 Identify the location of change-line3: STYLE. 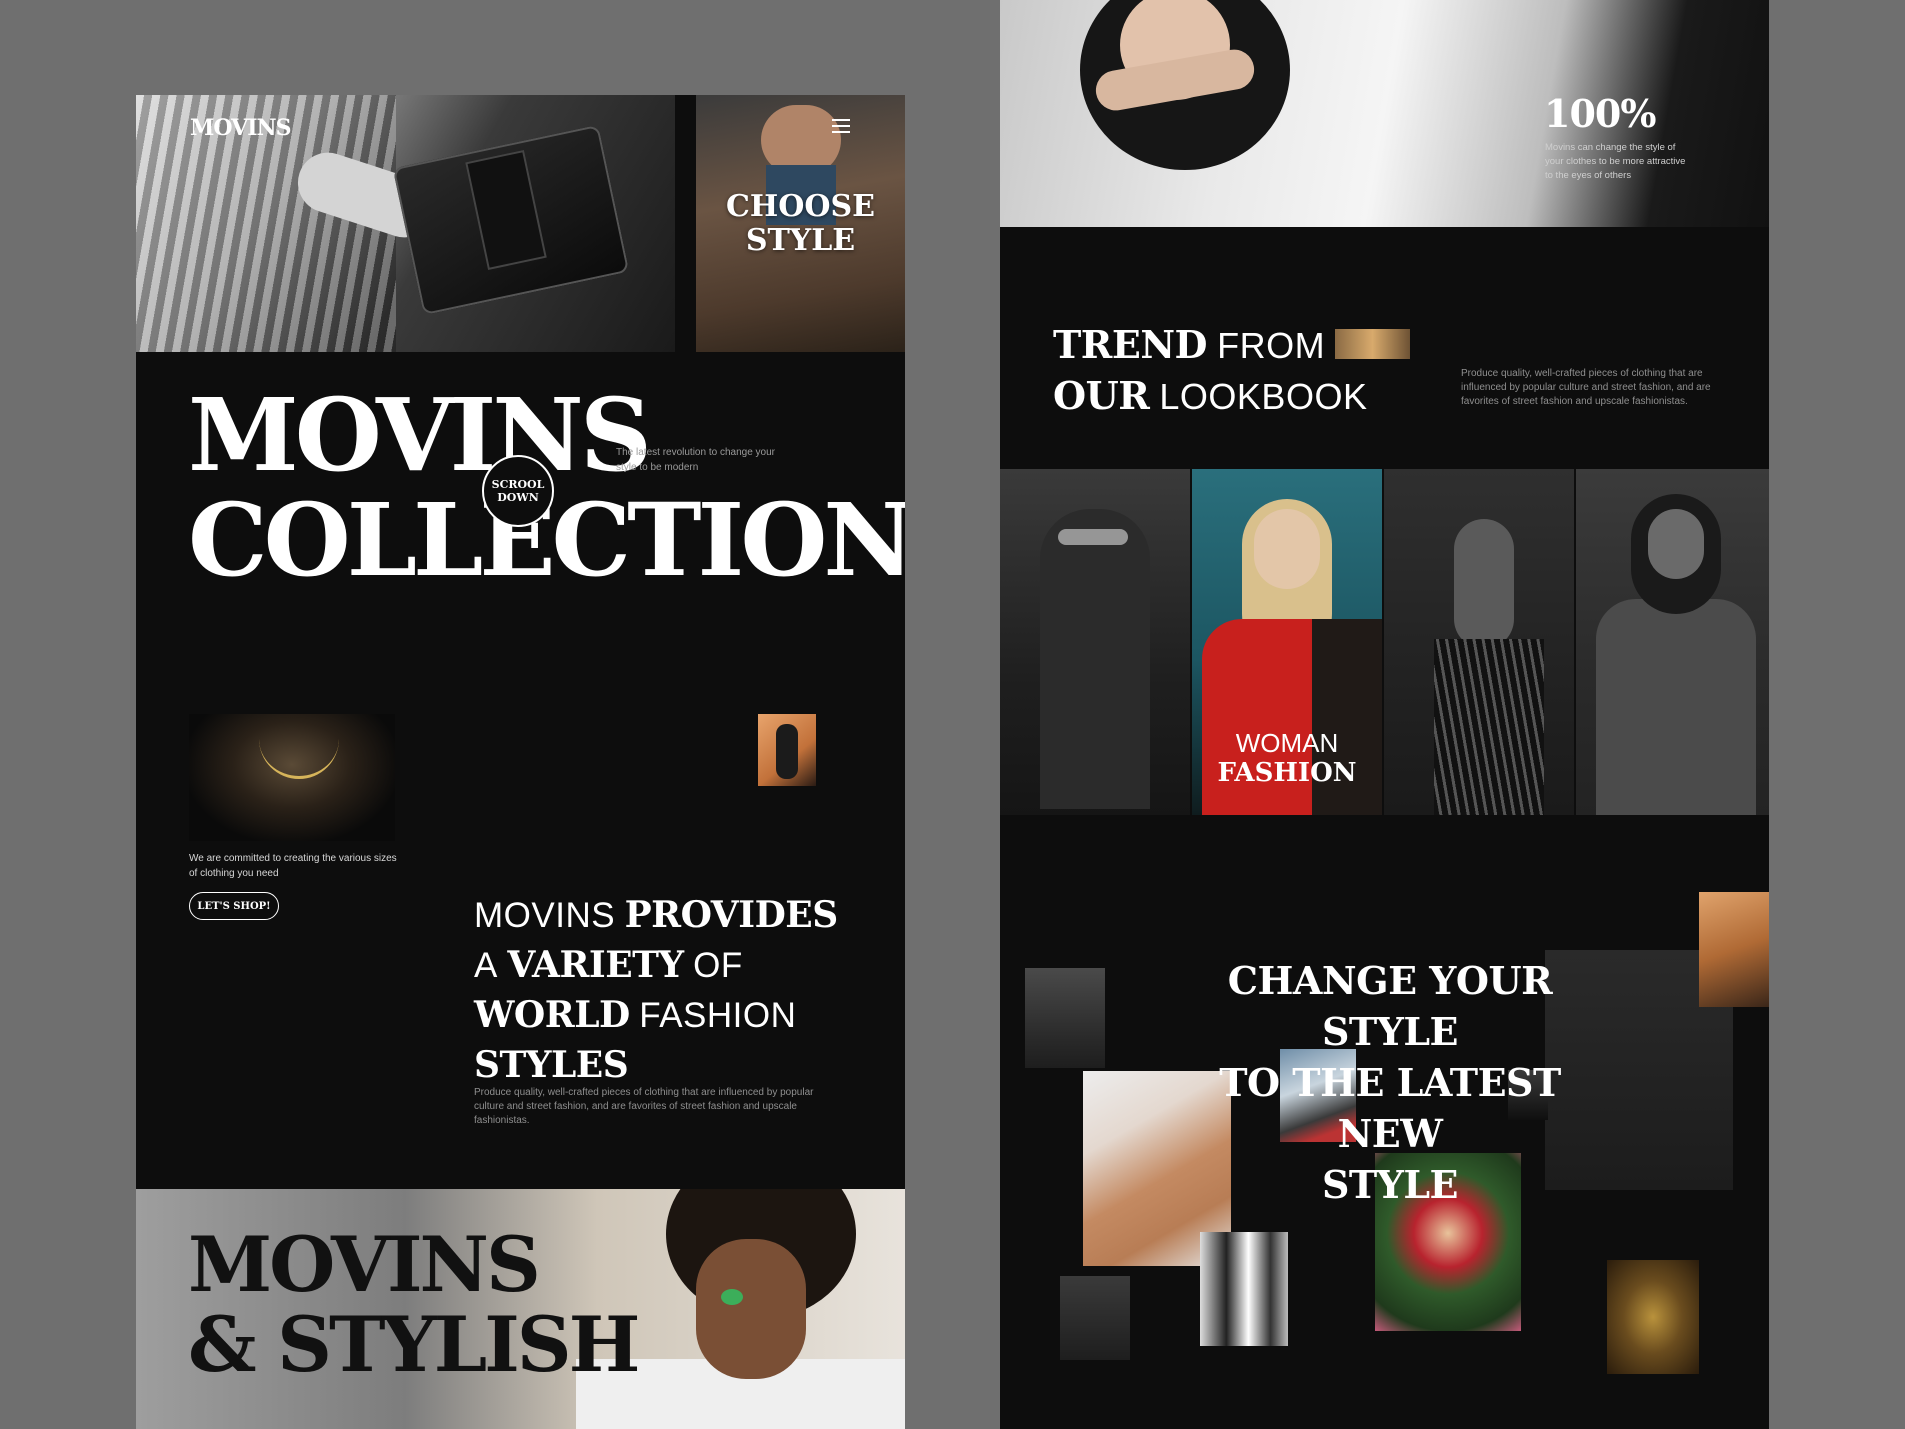
(1390, 1184).